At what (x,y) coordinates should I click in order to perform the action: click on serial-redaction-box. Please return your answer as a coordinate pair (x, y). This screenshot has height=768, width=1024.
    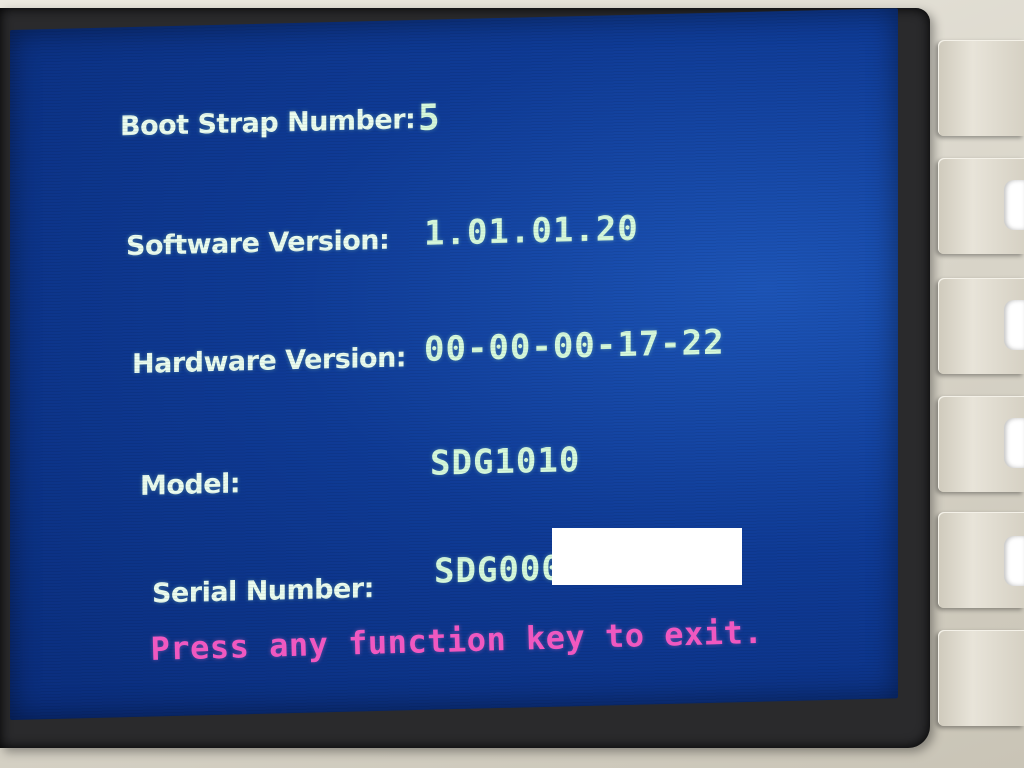
    Looking at the image, I should click on (647, 556).